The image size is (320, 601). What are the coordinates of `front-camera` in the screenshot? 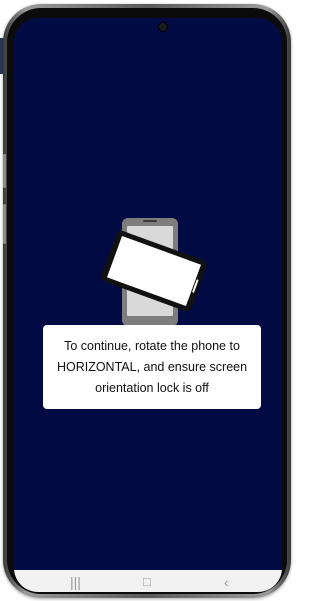 It's located at (163, 27).